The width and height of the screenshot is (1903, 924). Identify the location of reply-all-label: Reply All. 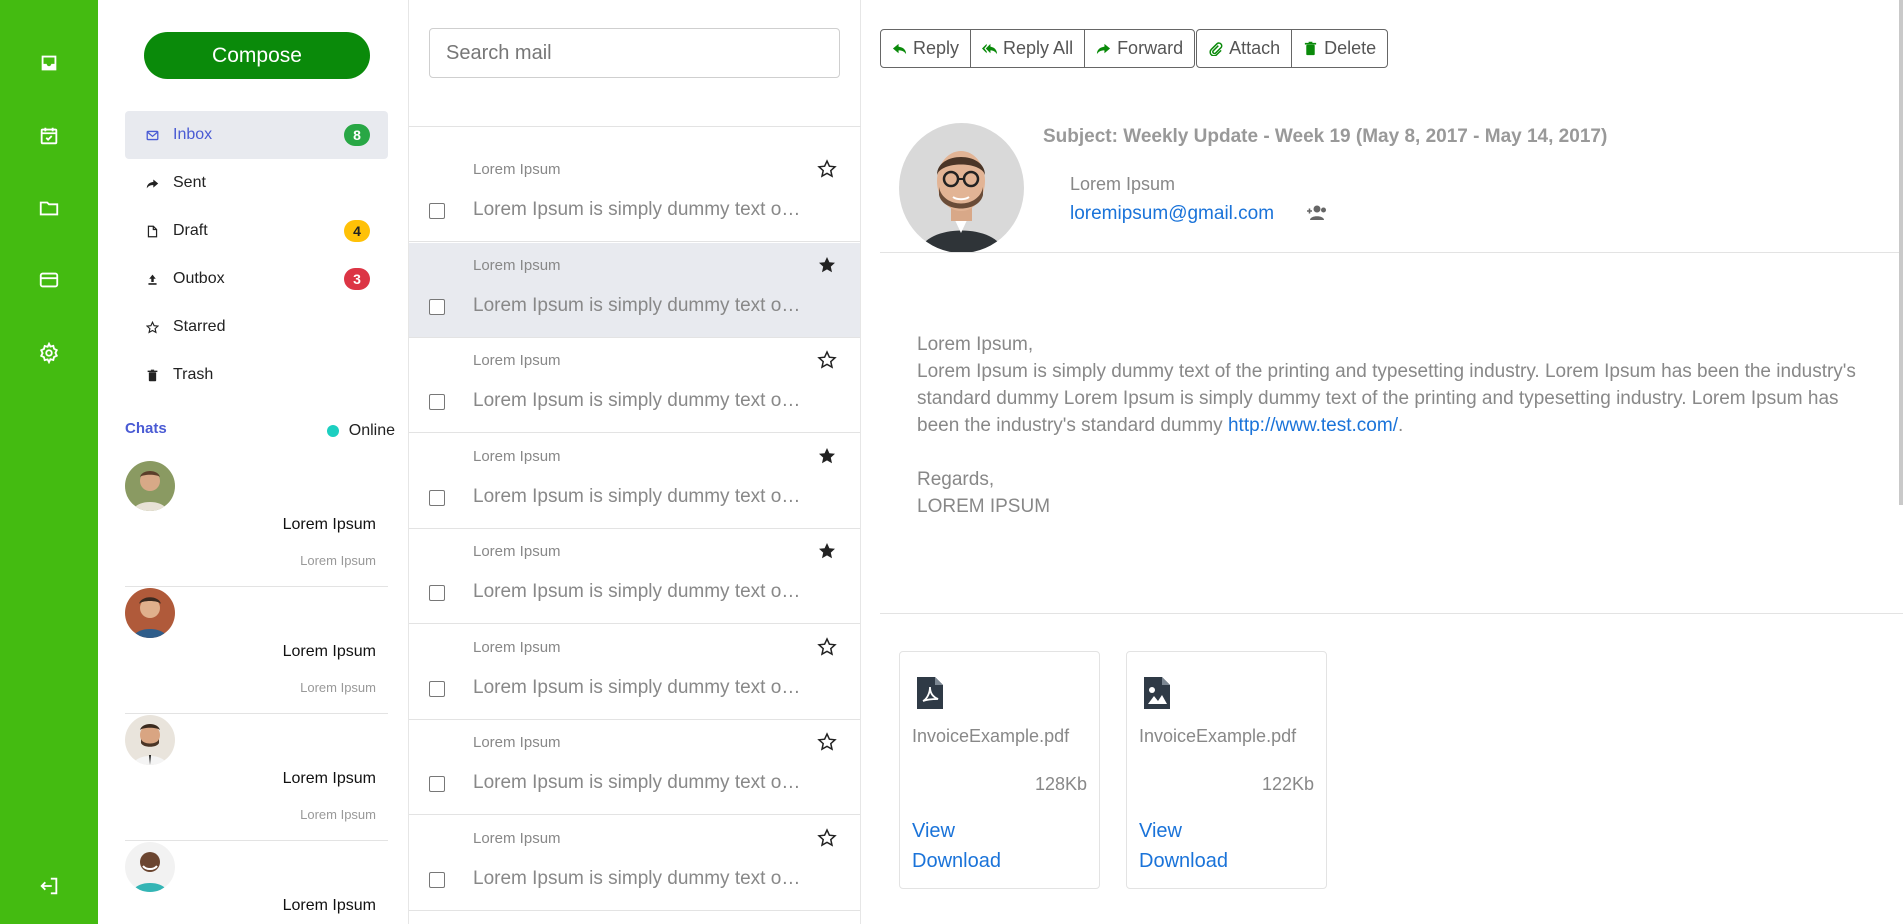
(1038, 48).